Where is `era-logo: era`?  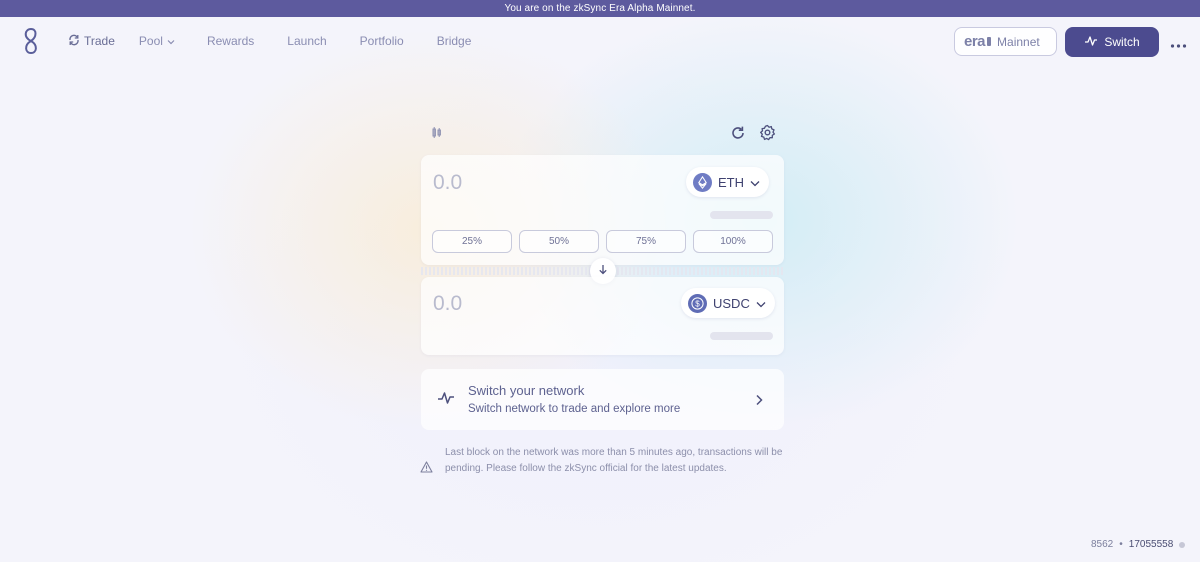 era-logo: era is located at coordinates (978, 41).